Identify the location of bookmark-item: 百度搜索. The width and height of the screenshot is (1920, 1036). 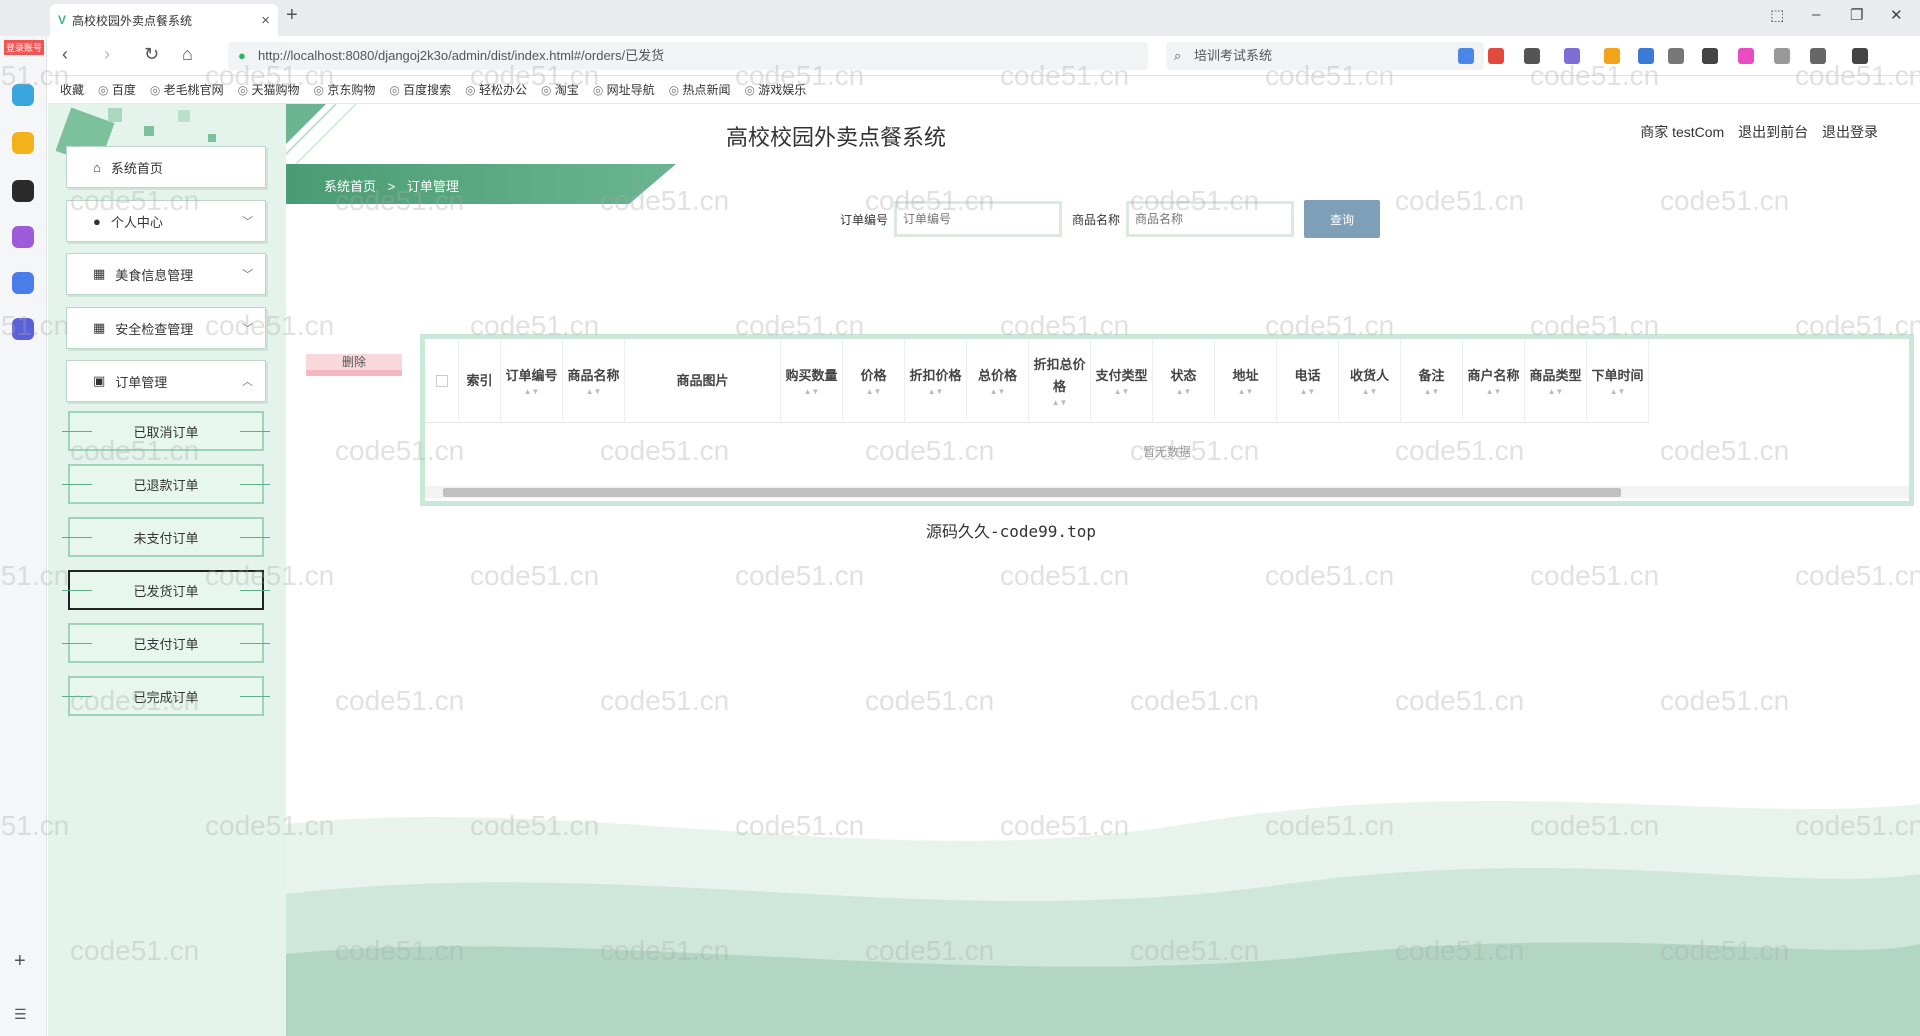
(420, 89).